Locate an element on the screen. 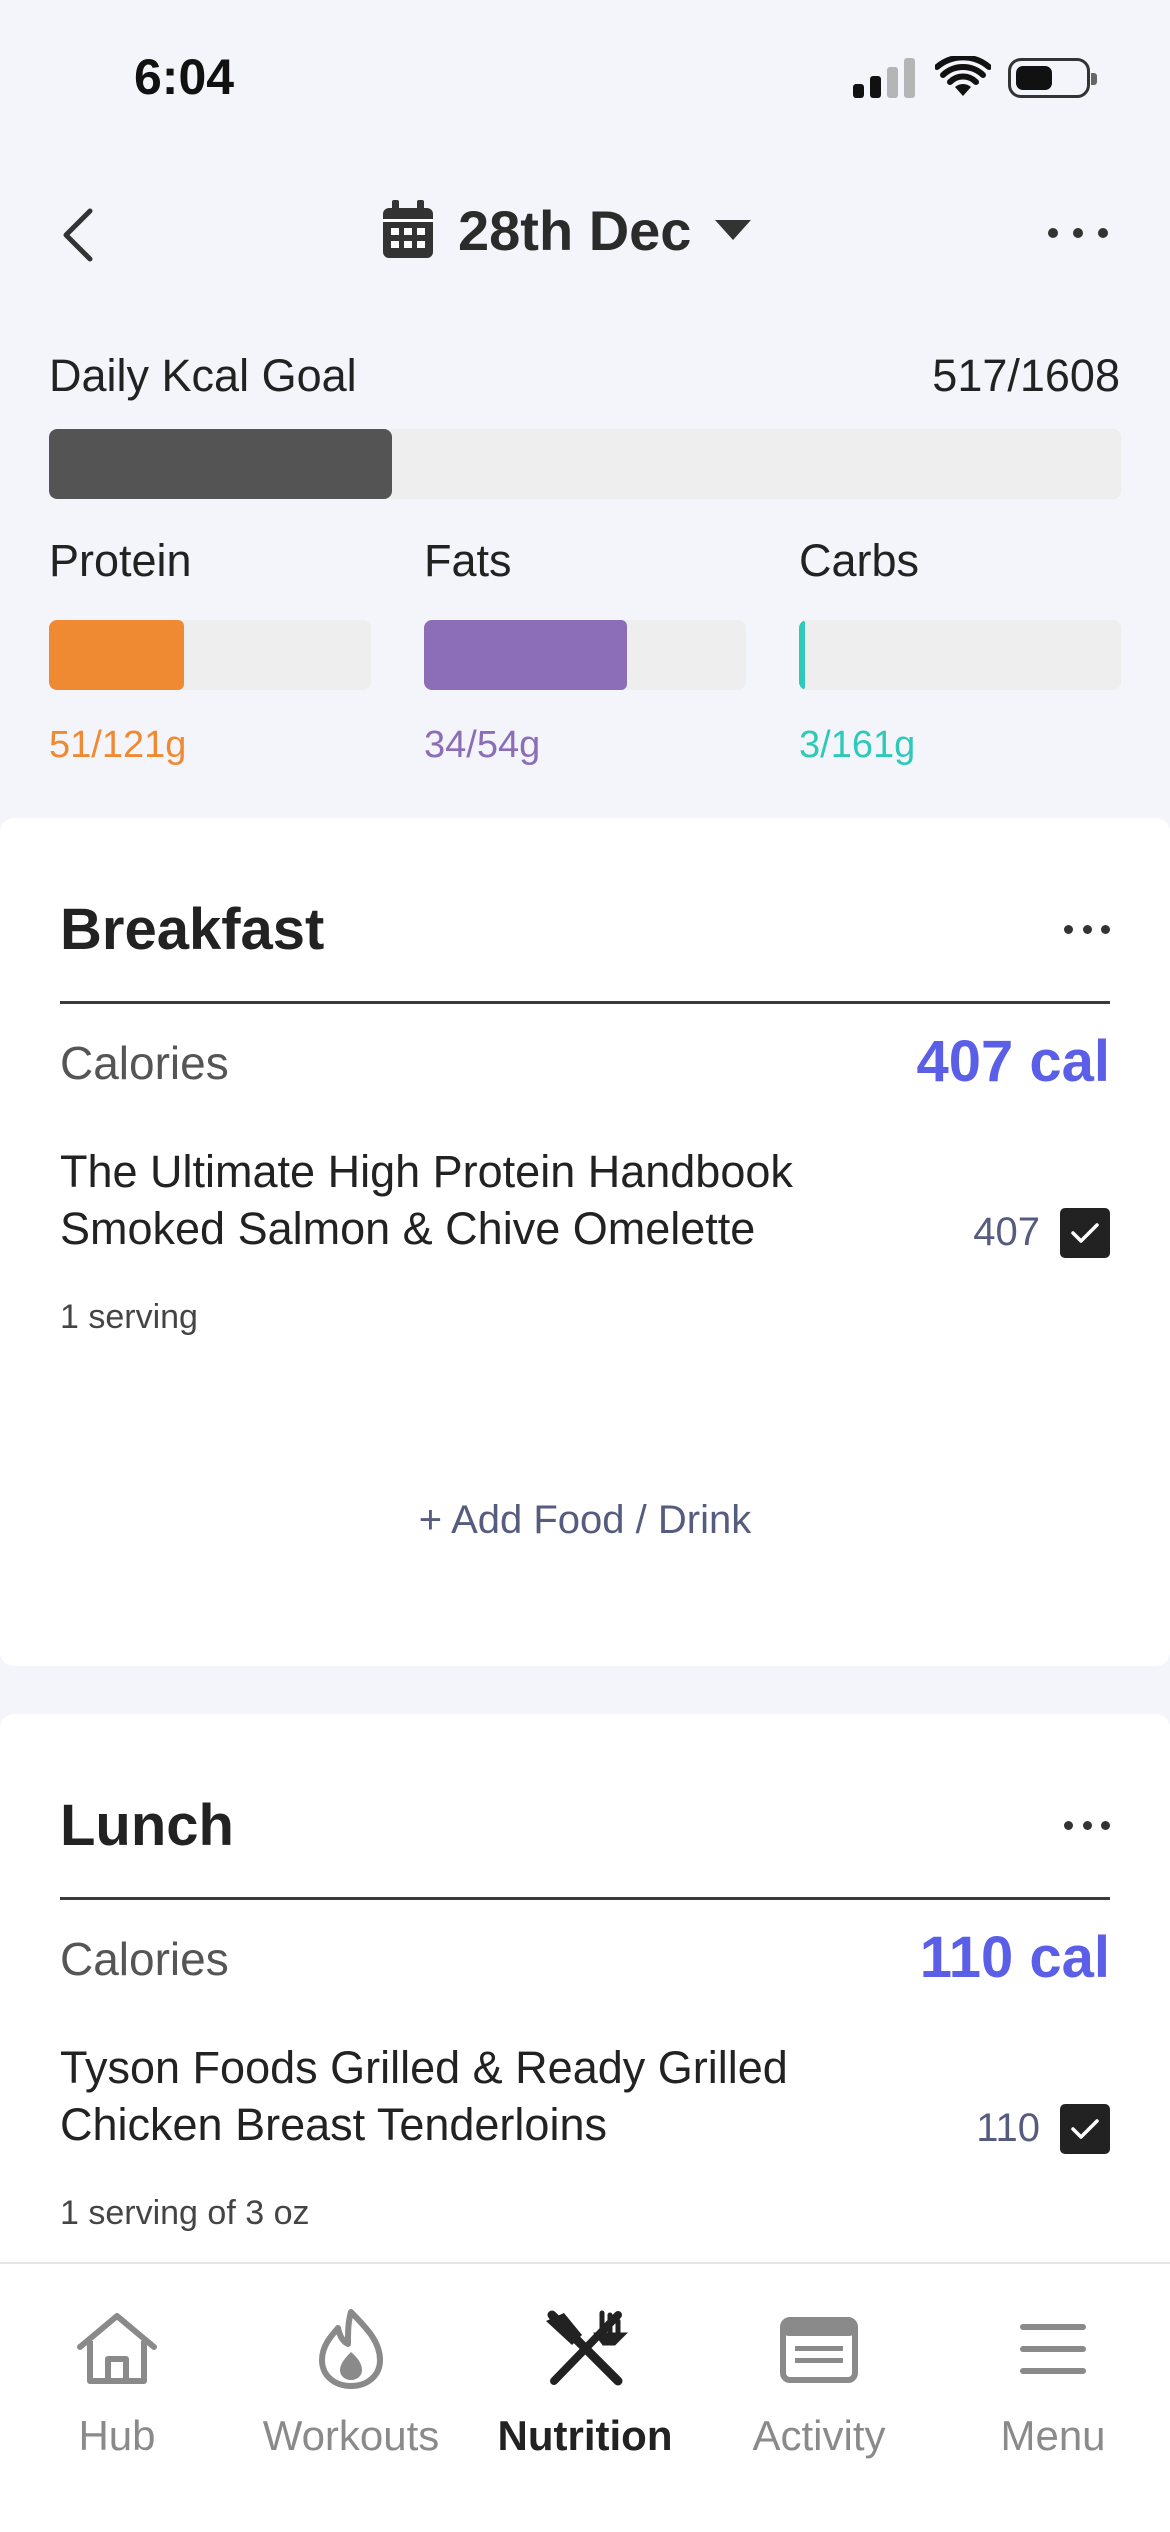 Image resolution: width=1170 pixels, height=2532 pixels. food-item-calories: 110 is located at coordinates (1008, 2128).